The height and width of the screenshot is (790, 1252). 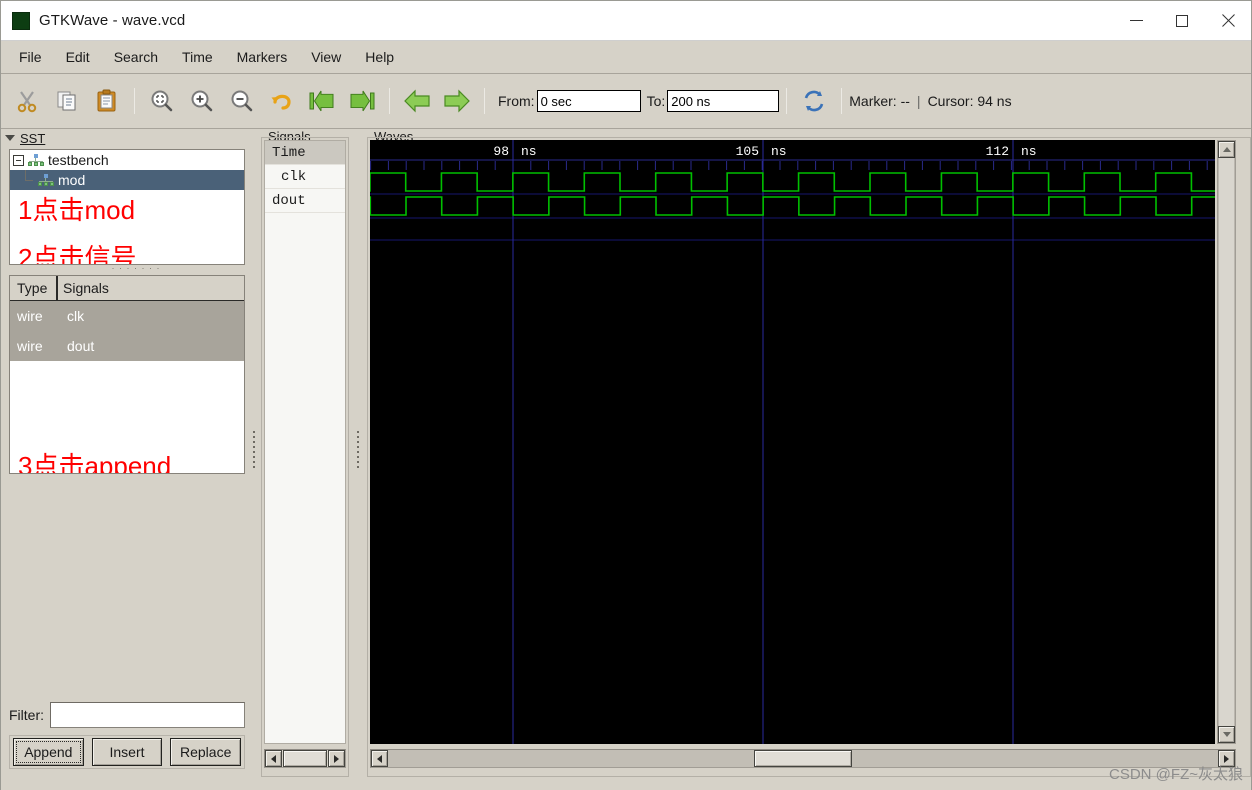 I want to click on vscroll-track, so click(x=1226, y=442).